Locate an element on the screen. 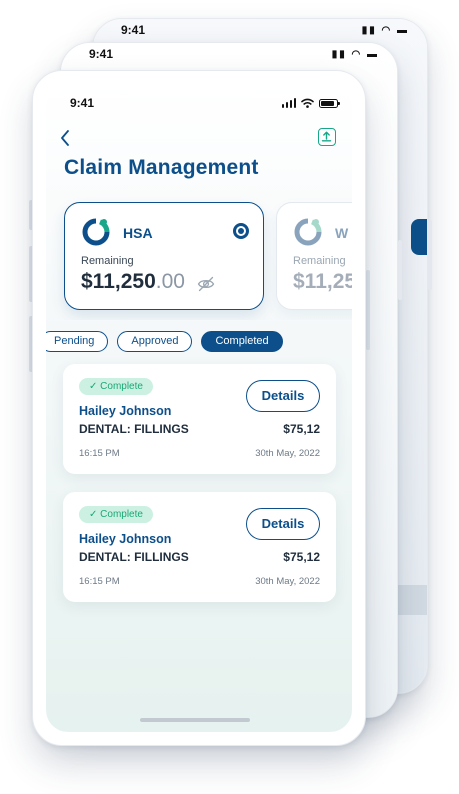 The width and height of the screenshot is (459, 794). eye-off-icon is located at coordinates (206, 284).